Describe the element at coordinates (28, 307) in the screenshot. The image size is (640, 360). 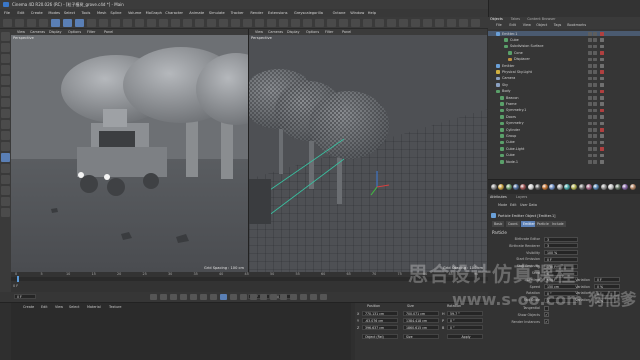
I see `material-menu-create: Create` at that location.